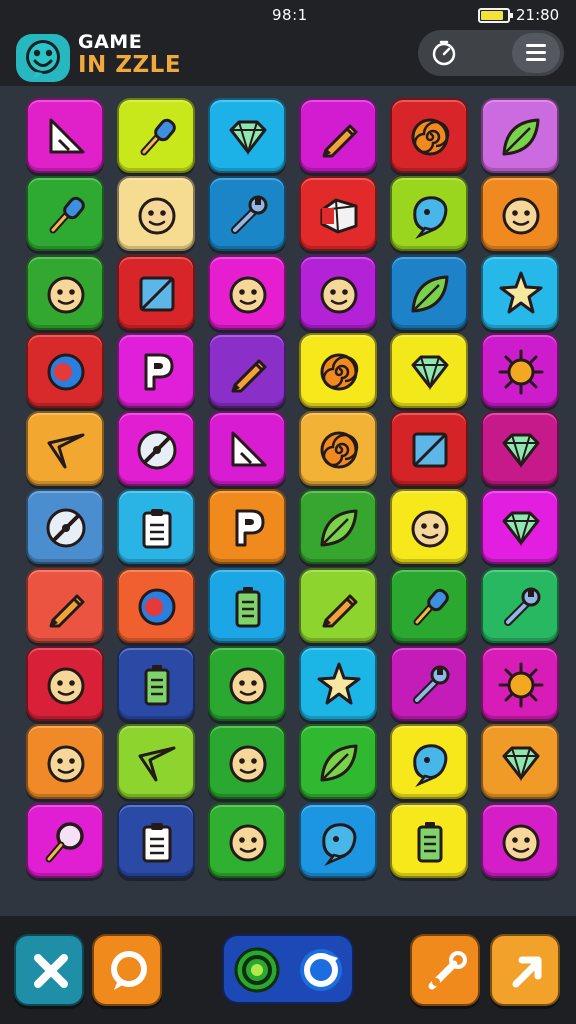  What do you see at coordinates (288, 969) in the screenshot?
I see `center-toggle` at bounding box center [288, 969].